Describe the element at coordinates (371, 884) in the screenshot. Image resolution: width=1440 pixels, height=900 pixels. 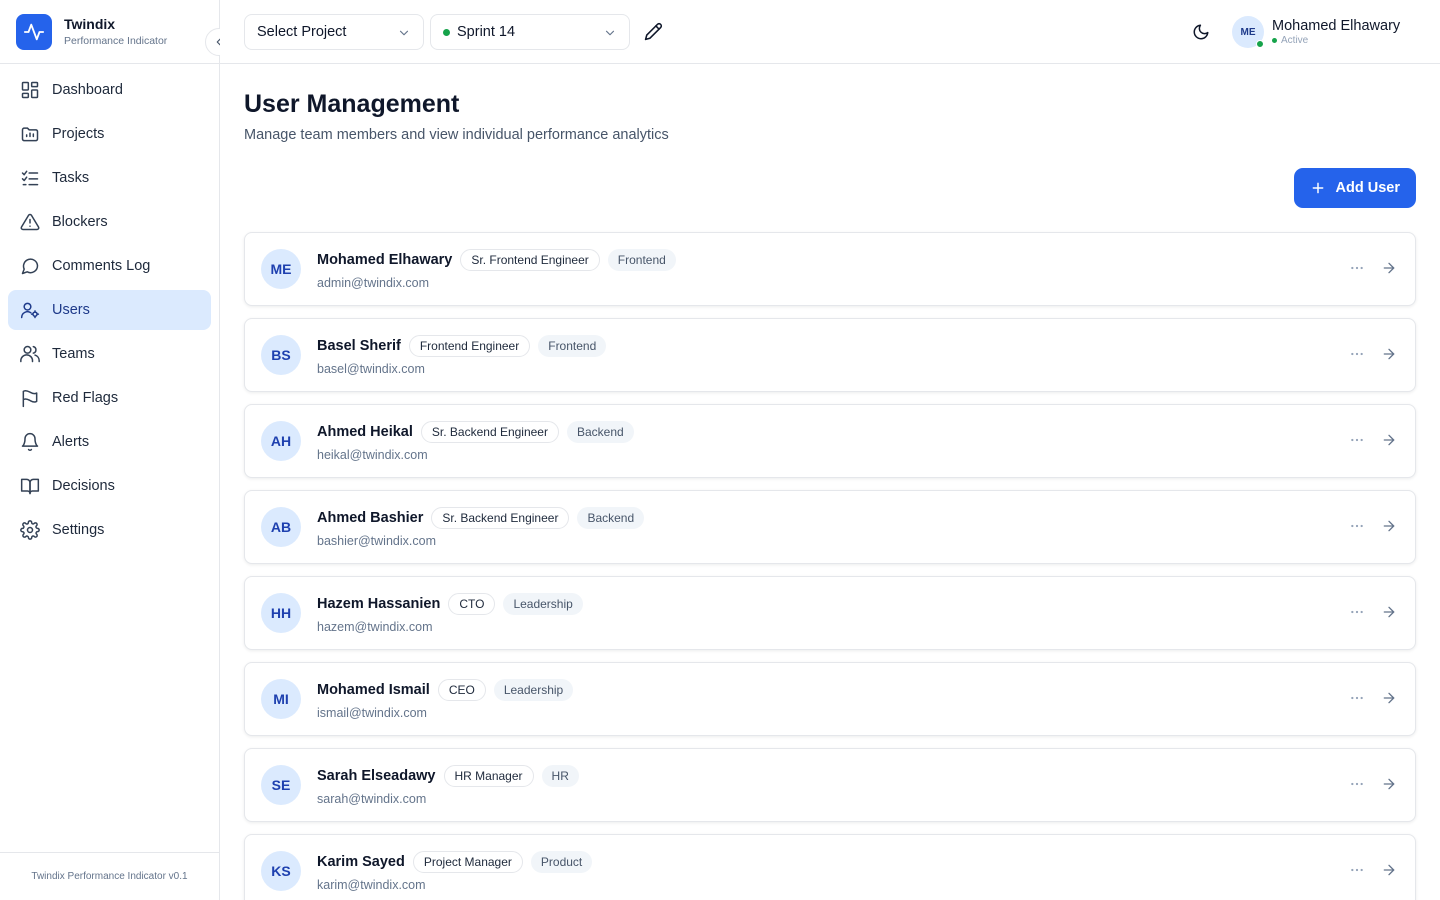
I see `user-email: karim@twindix.com` at that location.